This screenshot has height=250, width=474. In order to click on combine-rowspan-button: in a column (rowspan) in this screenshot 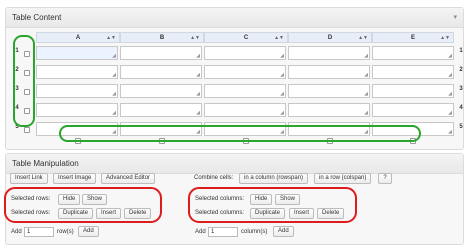, I will do `click(274, 178)`.